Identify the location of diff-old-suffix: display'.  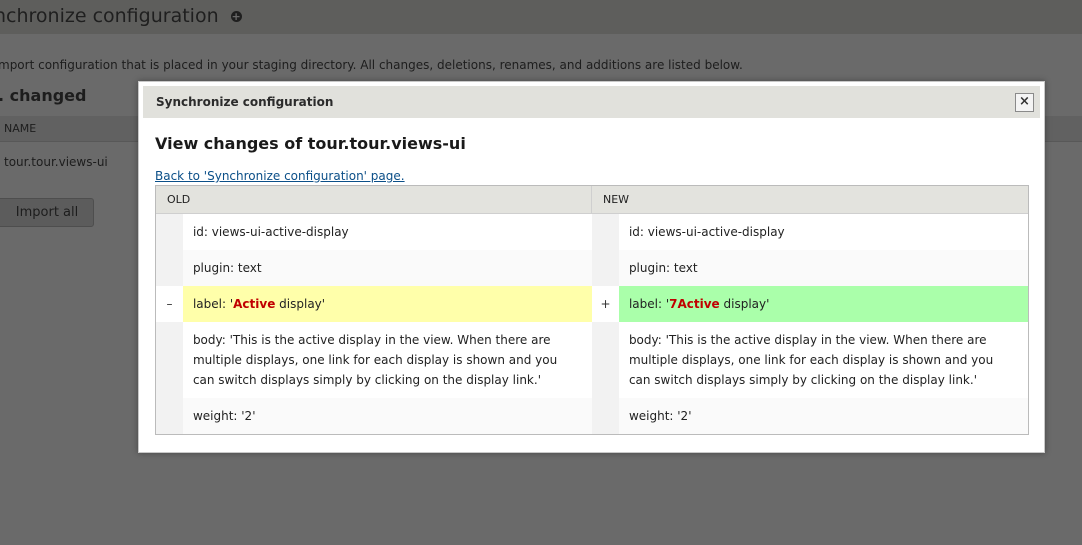
(300, 304).